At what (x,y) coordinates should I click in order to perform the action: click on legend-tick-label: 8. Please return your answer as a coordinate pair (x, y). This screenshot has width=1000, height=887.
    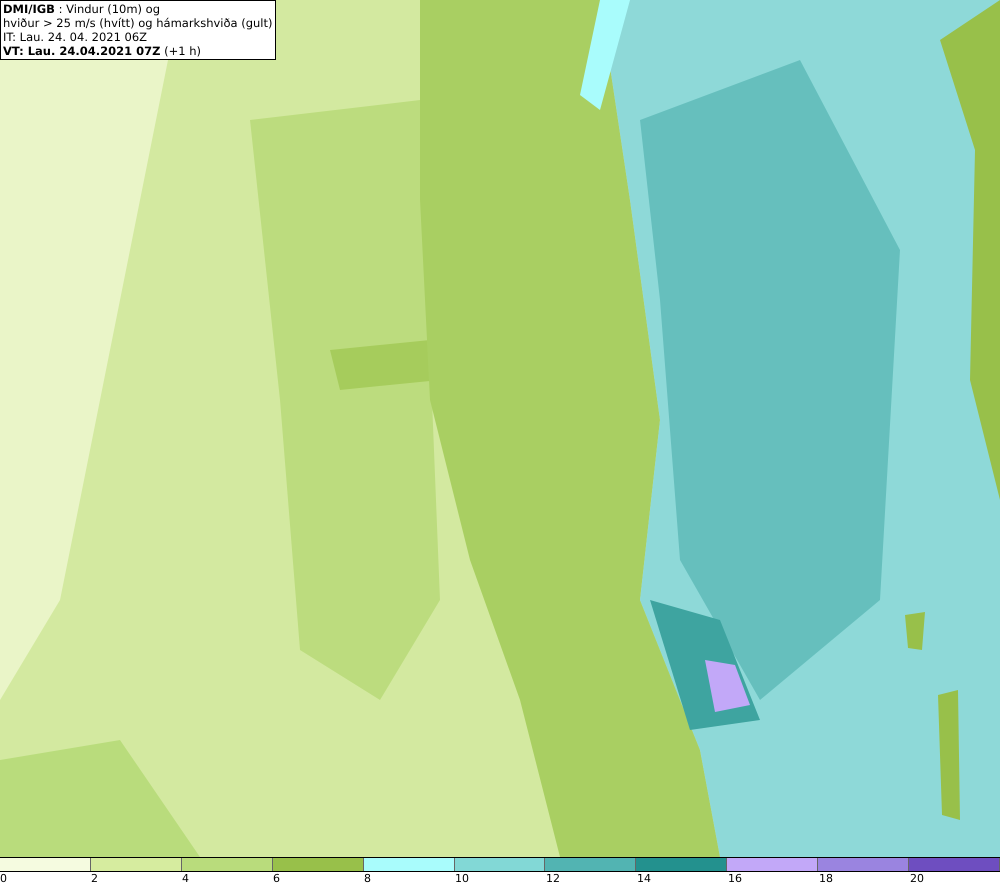
    Looking at the image, I should click on (367, 879).